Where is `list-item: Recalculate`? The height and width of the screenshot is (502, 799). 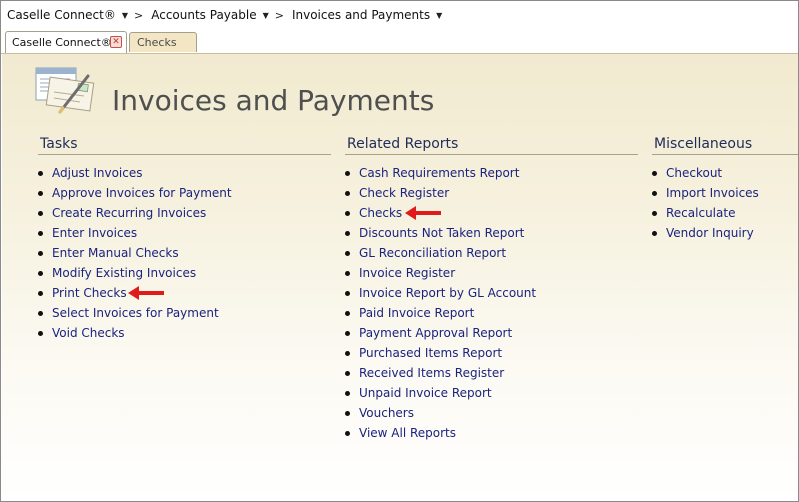 list-item: Recalculate is located at coordinates (725, 213).